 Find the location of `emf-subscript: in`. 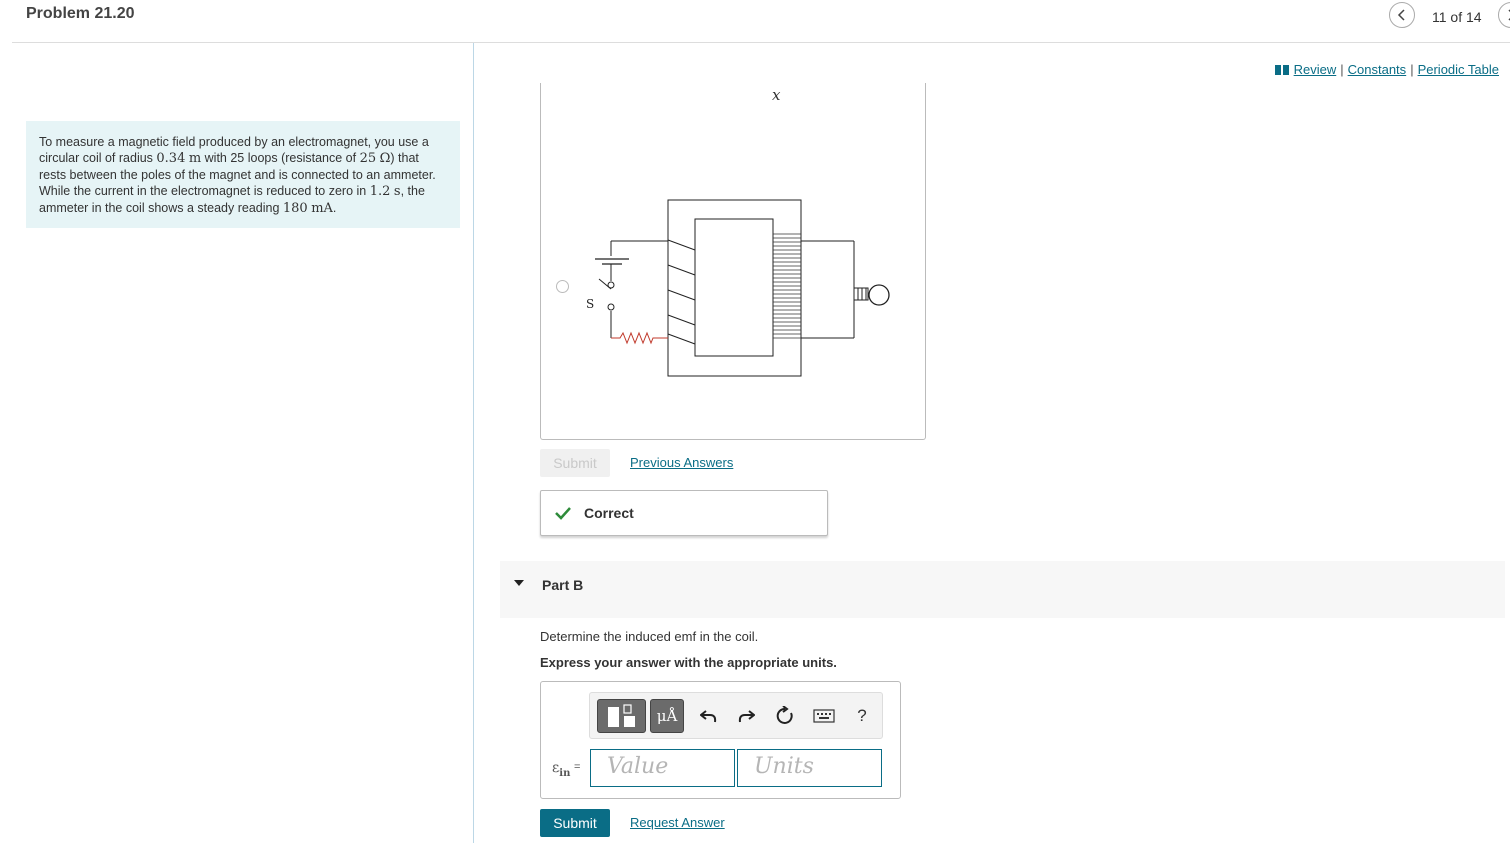

emf-subscript: in is located at coordinates (565, 773).